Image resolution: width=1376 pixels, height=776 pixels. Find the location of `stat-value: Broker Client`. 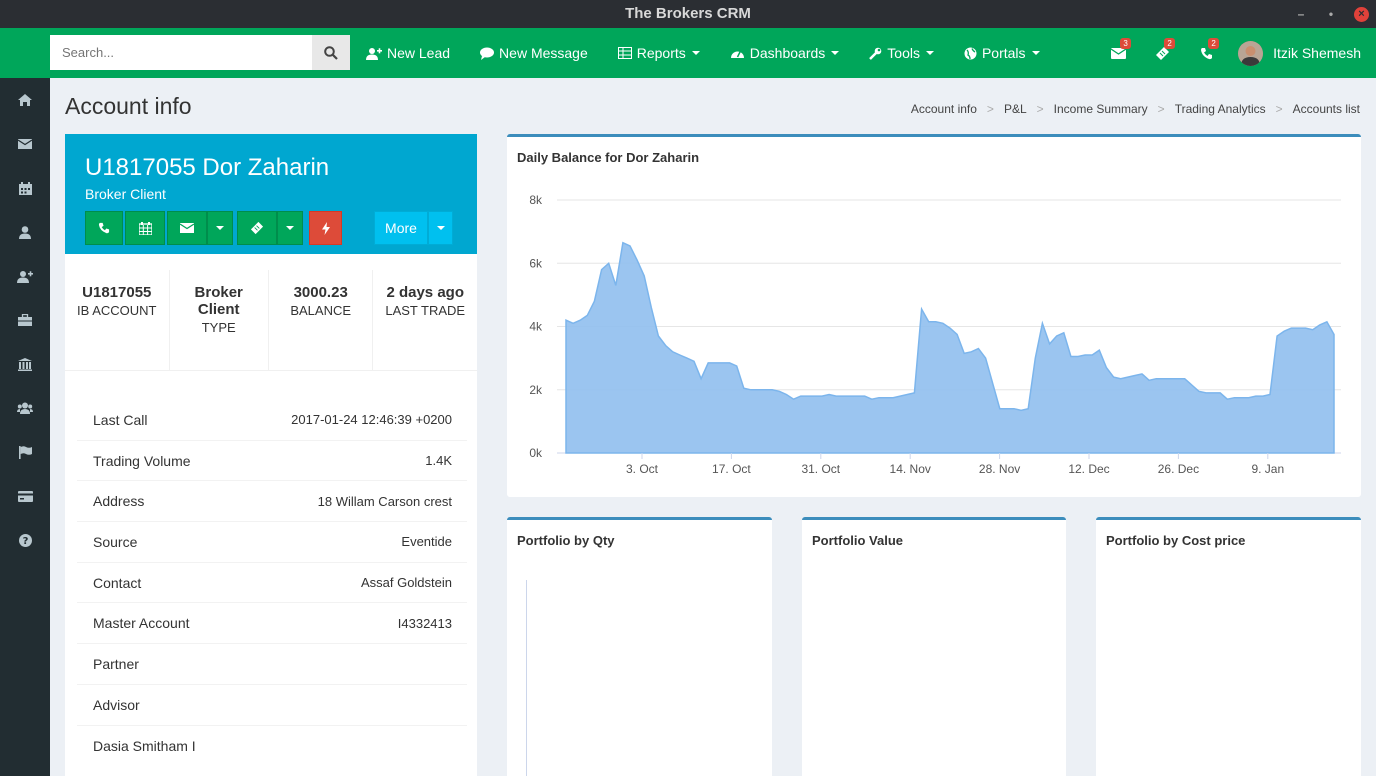

stat-value: Broker Client is located at coordinates (218, 301).